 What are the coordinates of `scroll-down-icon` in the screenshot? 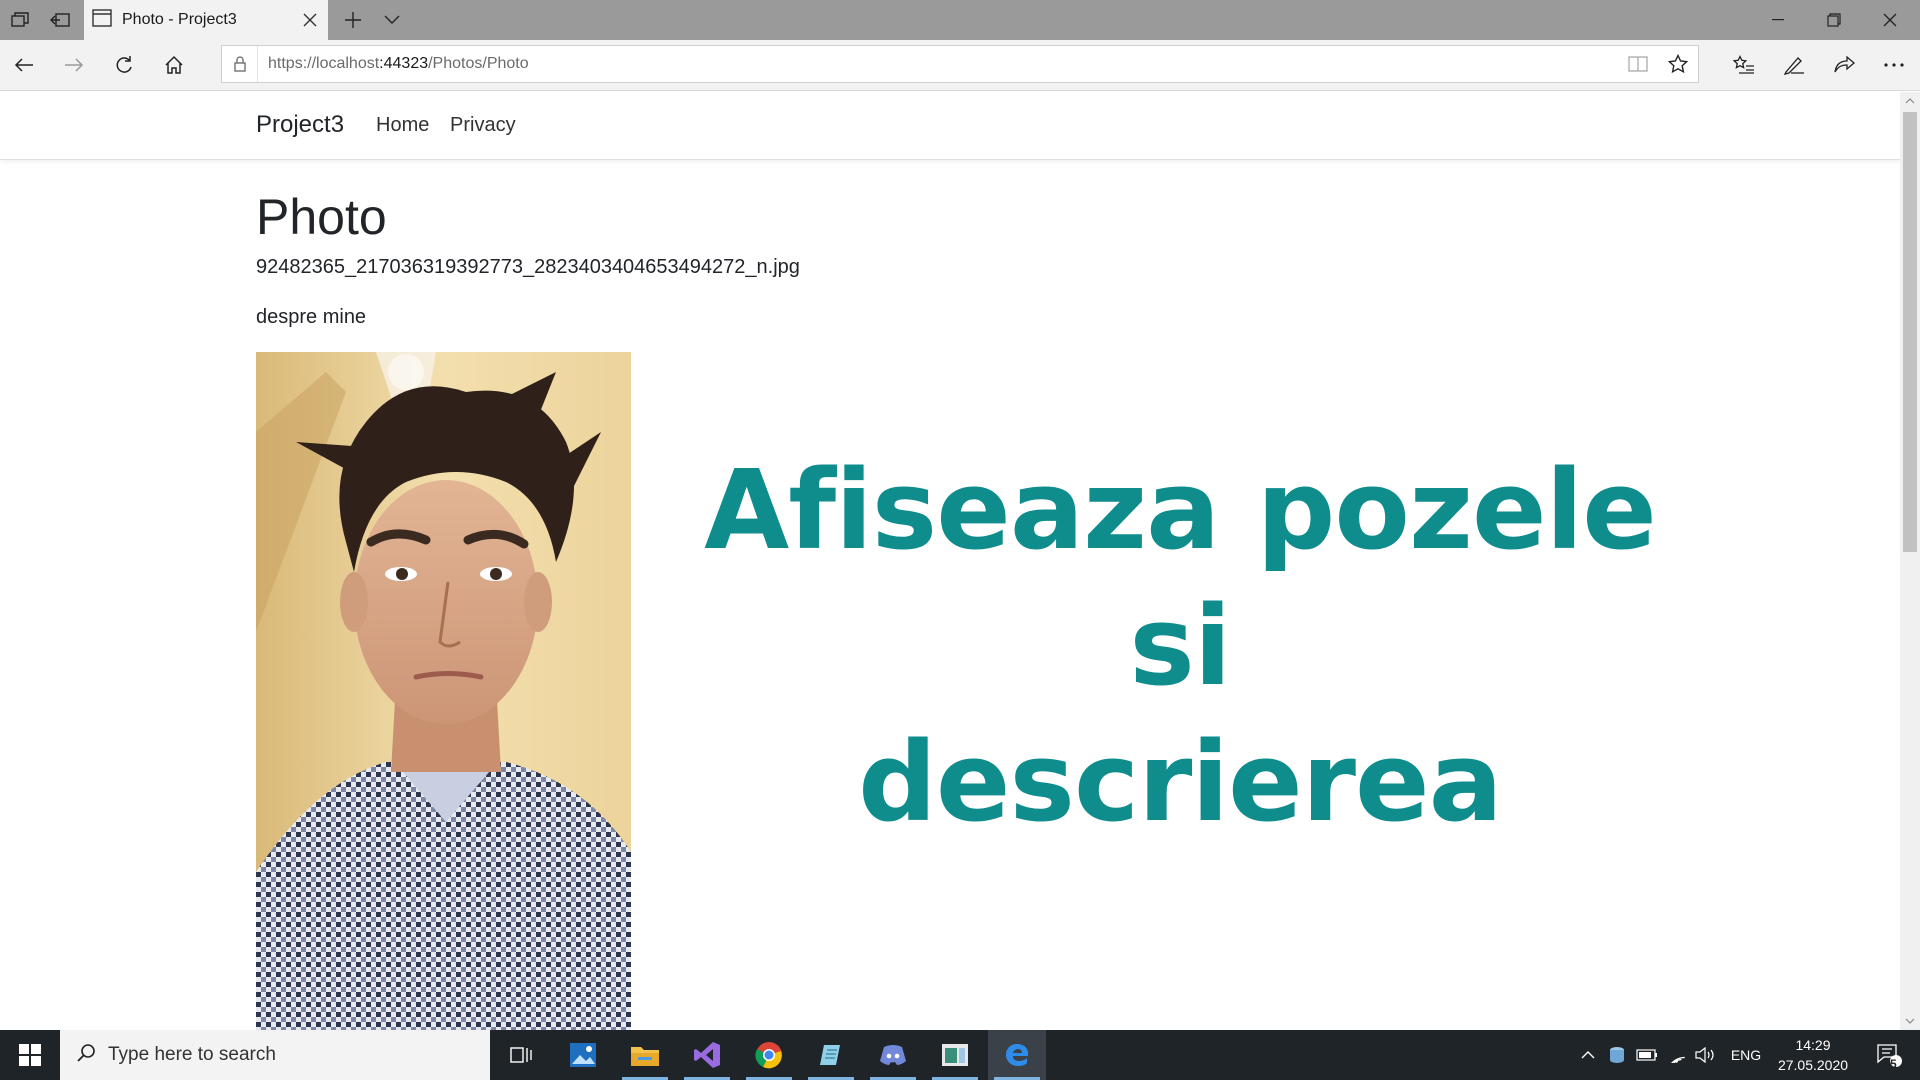 It's located at (1910, 1021).